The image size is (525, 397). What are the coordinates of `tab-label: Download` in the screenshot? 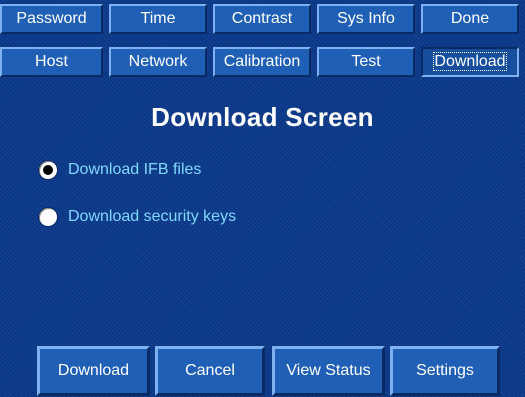 It's located at (470, 61).